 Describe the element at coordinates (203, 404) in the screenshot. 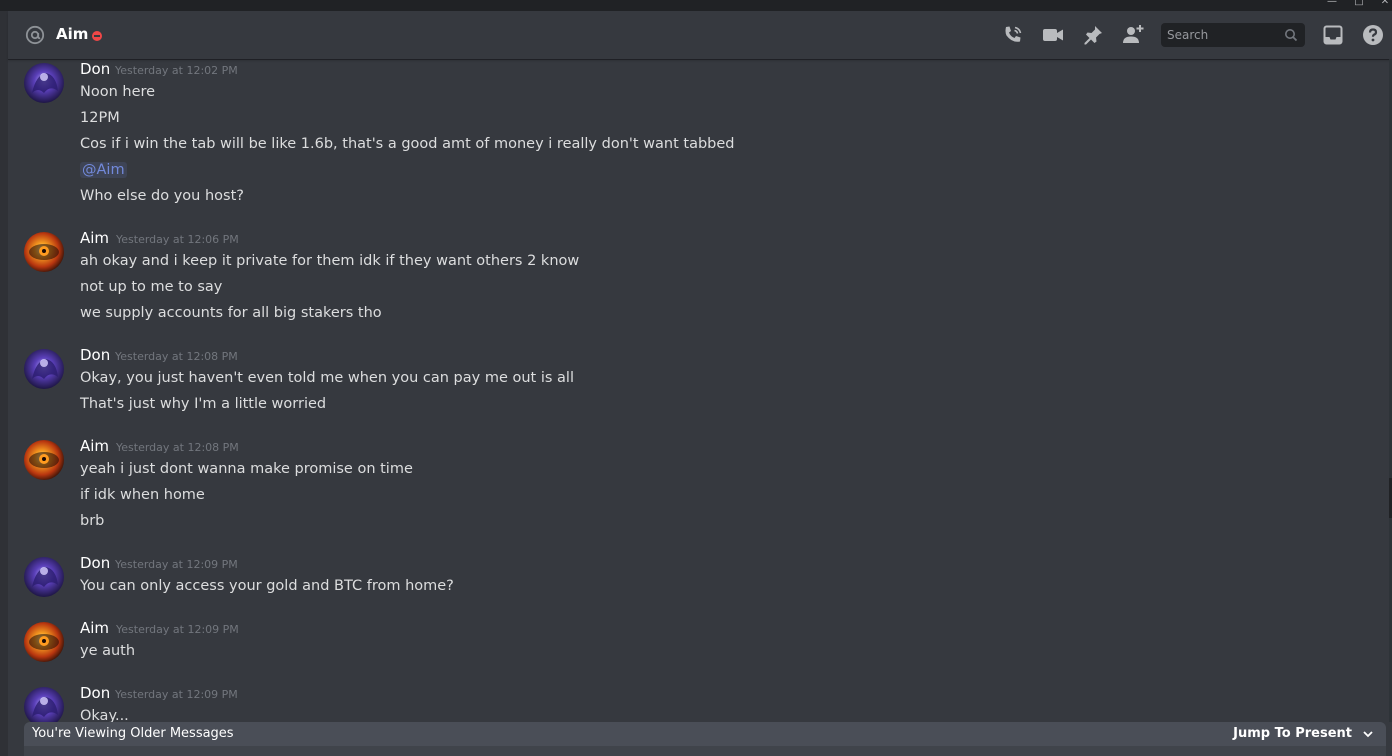

I see `message-text: That's just why I'm a little worried` at that location.